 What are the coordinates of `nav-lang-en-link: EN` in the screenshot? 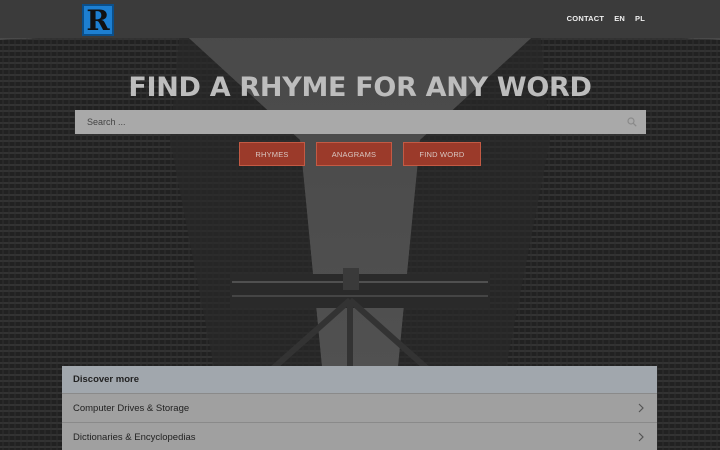 It's located at (619, 18).